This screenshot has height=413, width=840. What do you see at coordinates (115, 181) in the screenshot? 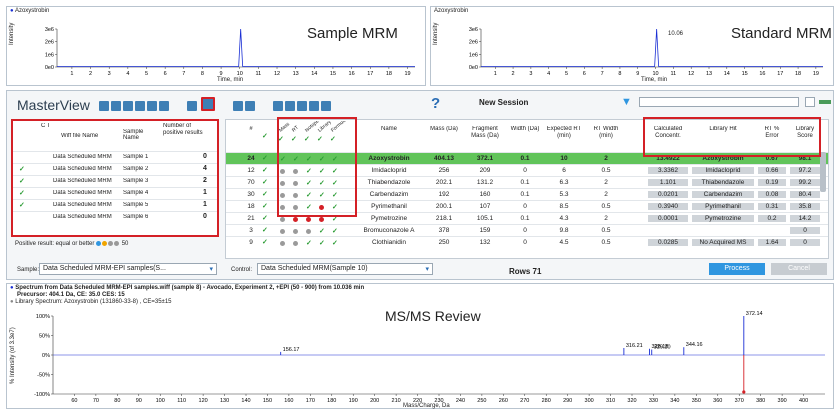
I see `sample-row: ✓ Data Scheduled MRM Sample 3 2` at bounding box center [115, 181].